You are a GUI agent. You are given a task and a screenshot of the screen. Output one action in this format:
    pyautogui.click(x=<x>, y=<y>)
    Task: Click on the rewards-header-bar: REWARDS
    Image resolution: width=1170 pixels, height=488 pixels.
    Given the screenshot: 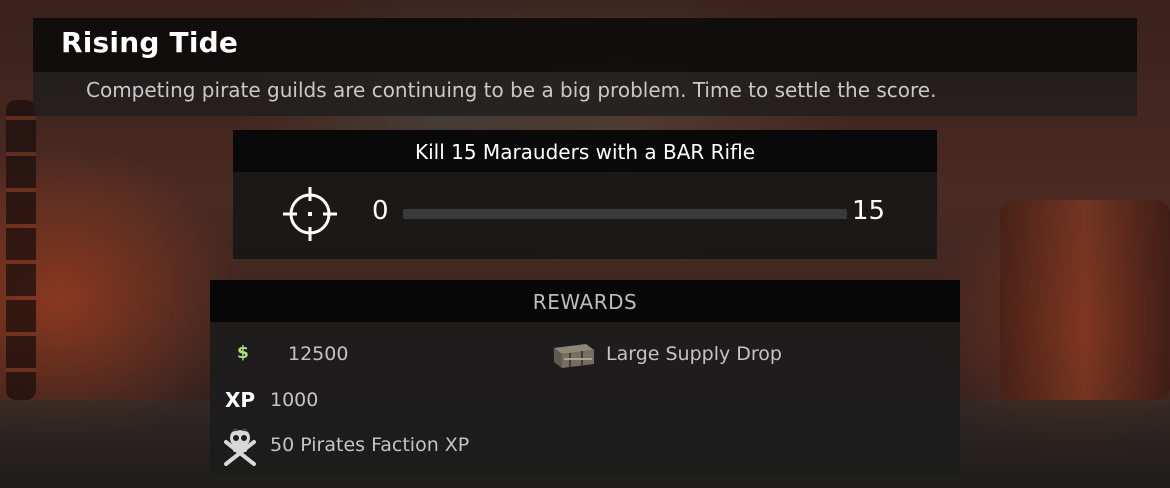 What is the action you would take?
    pyautogui.click(x=585, y=301)
    